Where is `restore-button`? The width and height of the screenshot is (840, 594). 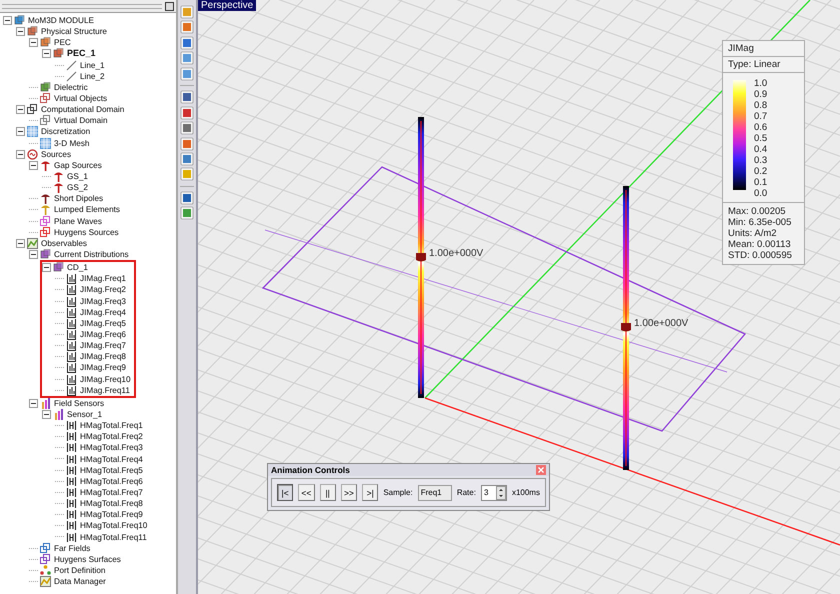
restore-button is located at coordinates (169, 6).